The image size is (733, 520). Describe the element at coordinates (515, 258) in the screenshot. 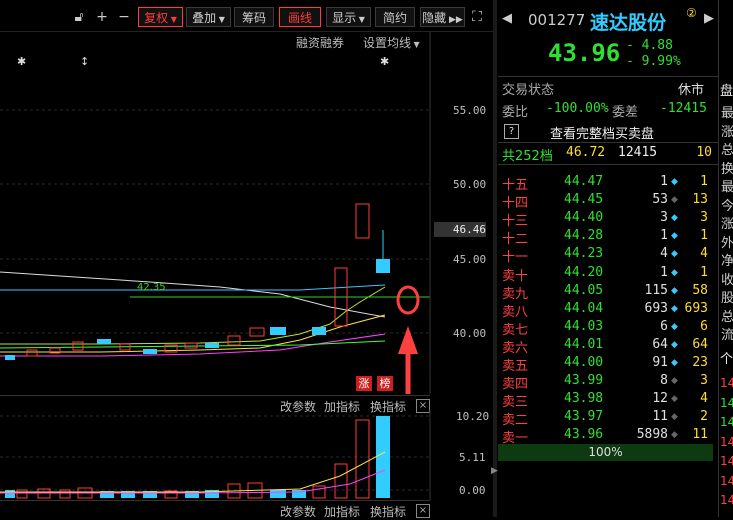

I see `order-level: 十一` at that location.